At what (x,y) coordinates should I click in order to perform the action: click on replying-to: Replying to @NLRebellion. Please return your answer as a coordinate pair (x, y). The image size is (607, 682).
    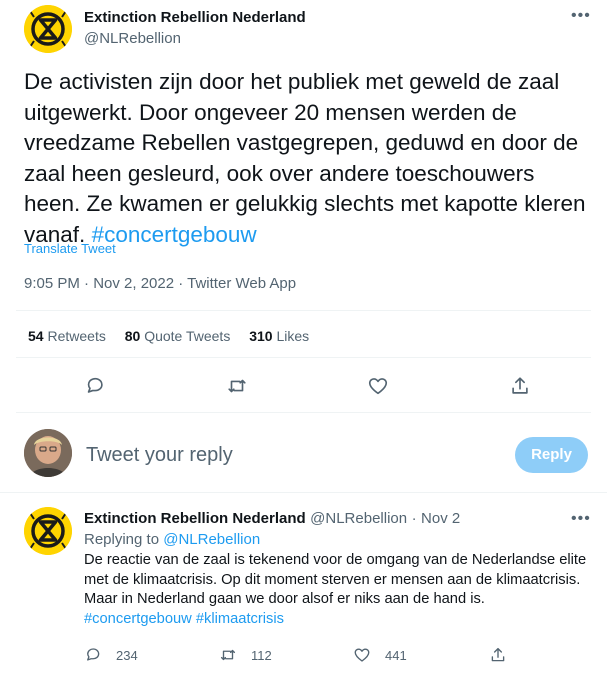
    Looking at the image, I should click on (172, 539).